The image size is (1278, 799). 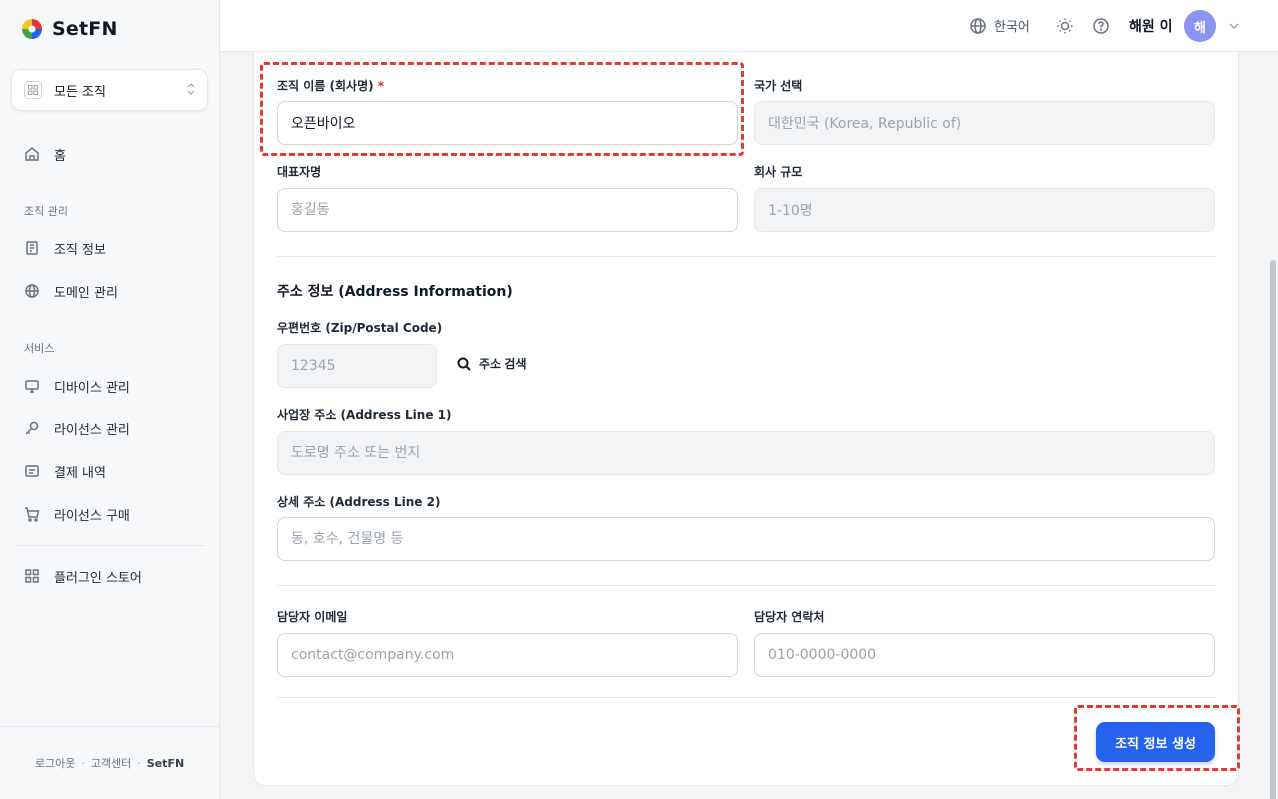 What do you see at coordinates (984, 123) in the screenshot?
I see `country-select` at bounding box center [984, 123].